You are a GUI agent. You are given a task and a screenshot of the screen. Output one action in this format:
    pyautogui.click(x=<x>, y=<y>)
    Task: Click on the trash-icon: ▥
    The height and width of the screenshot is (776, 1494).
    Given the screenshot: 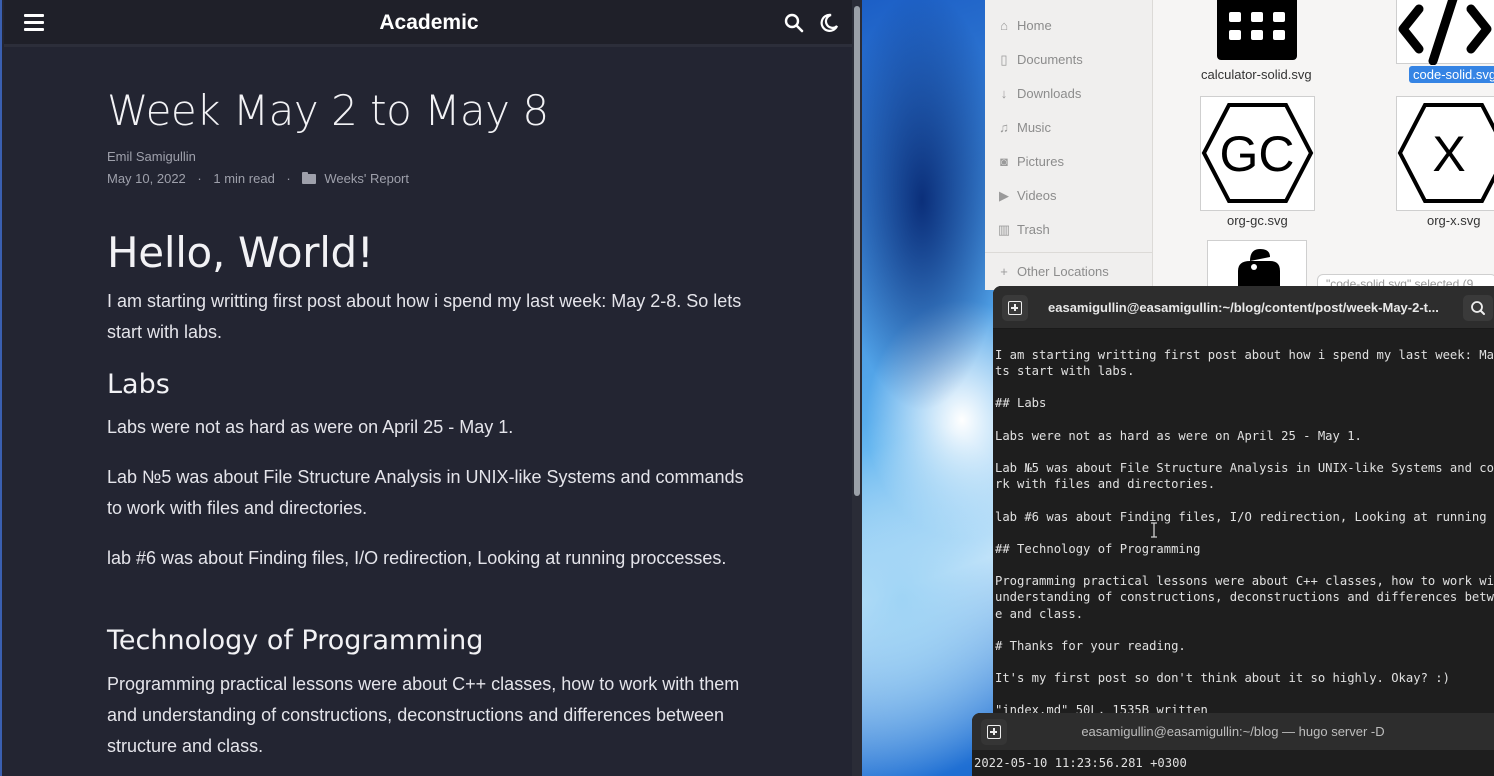 What is the action you would take?
    pyautogui.click(x=1004, y=229)
    